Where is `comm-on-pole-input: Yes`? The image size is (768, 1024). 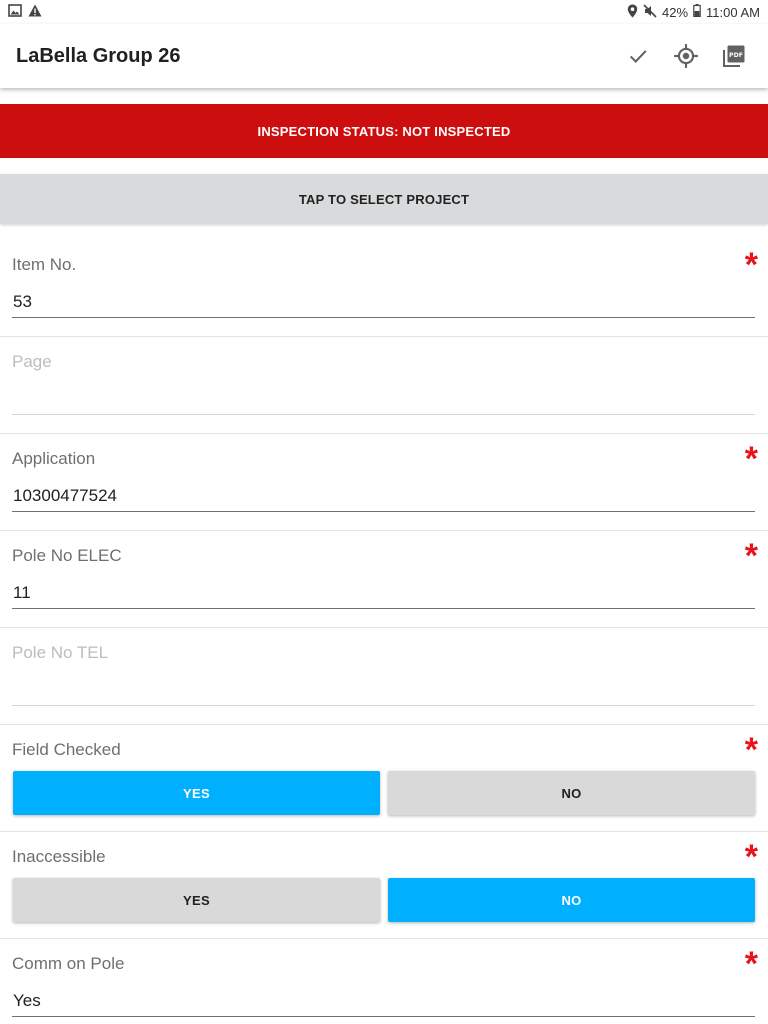
comm-on-pole-input: Yes is located at coordinates (383, 1002).